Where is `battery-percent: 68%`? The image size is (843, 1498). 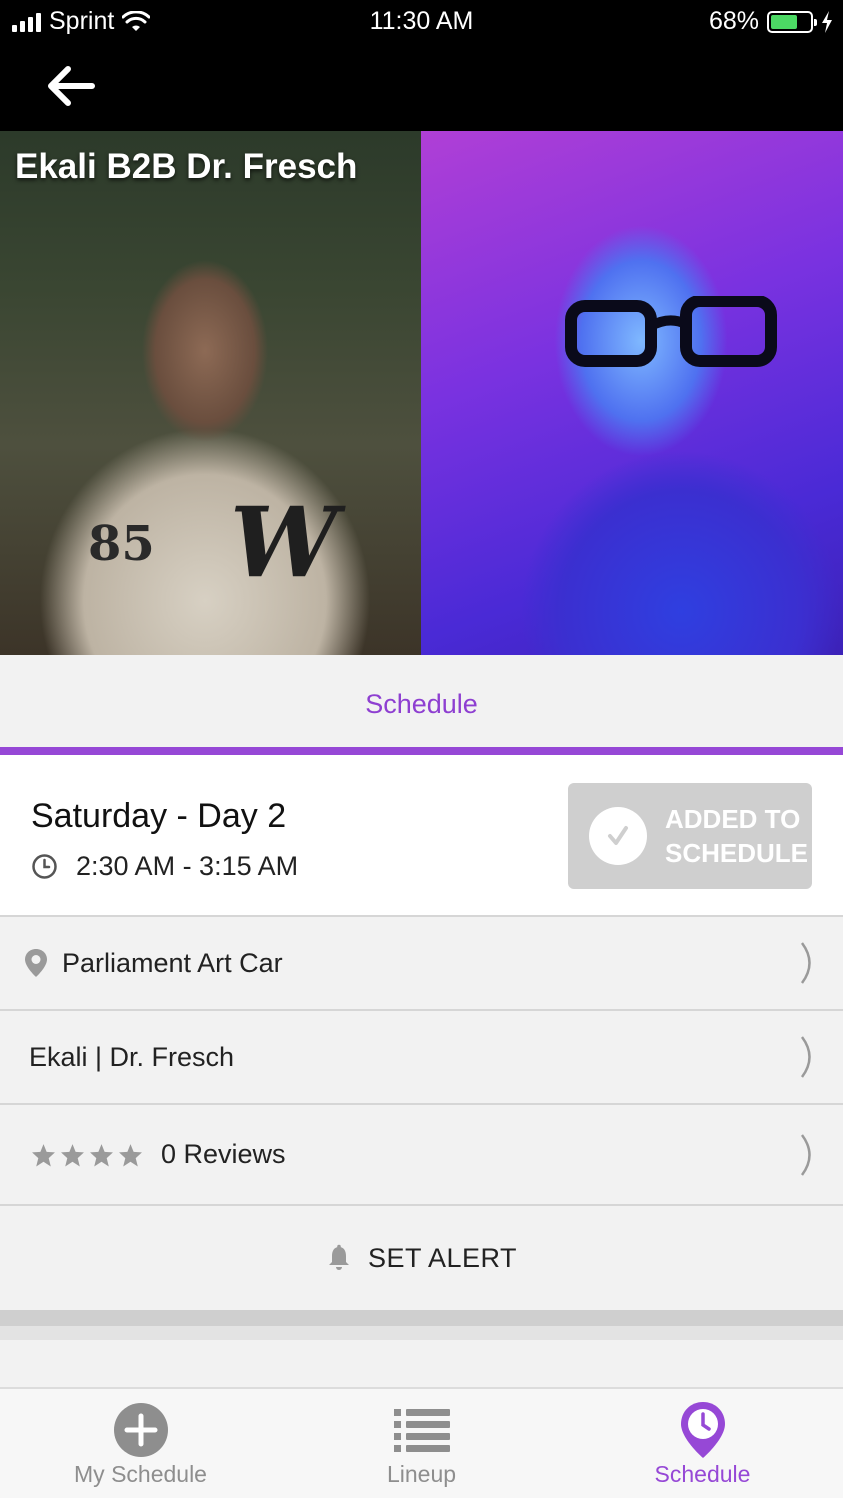
battery-percent: 68% is located at coordinates (733, 21).